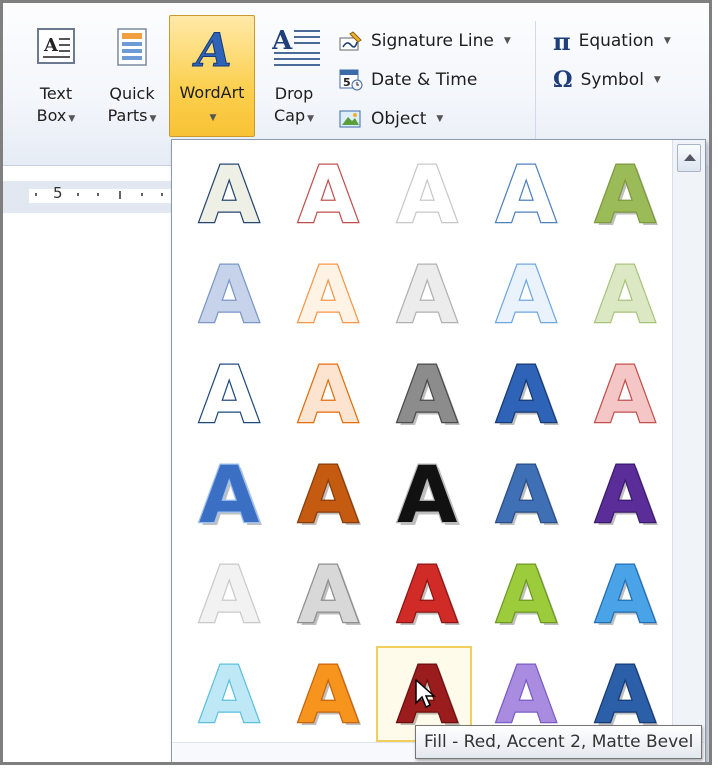  I want to click on text-box-label-1: Text, so click(56, 93).